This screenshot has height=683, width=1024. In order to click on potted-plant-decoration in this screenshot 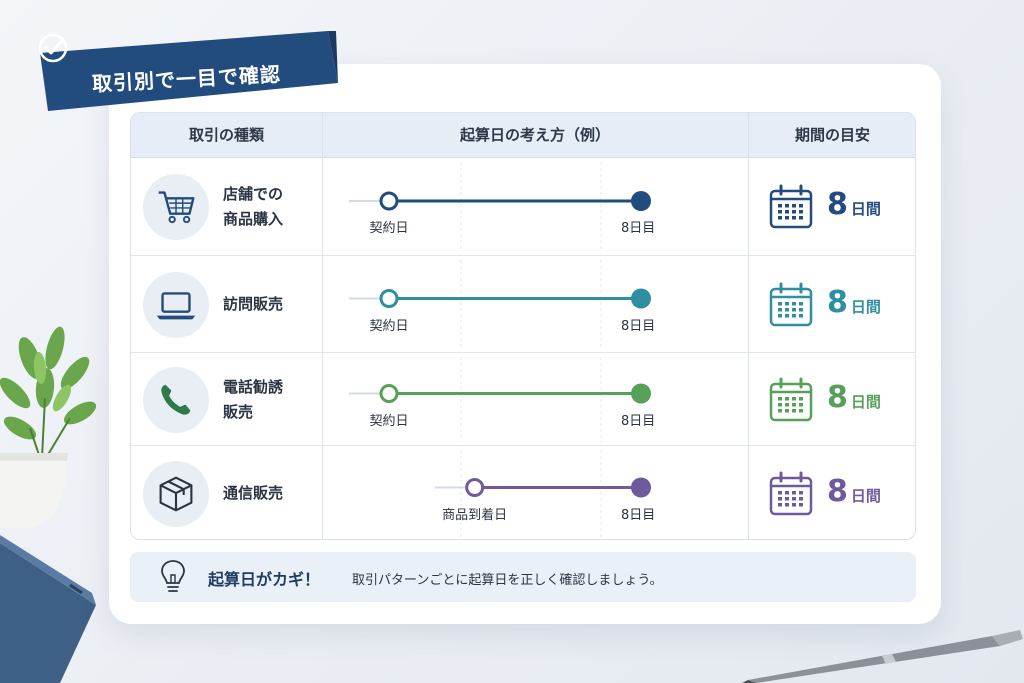, I will do `click(48, 427)`.